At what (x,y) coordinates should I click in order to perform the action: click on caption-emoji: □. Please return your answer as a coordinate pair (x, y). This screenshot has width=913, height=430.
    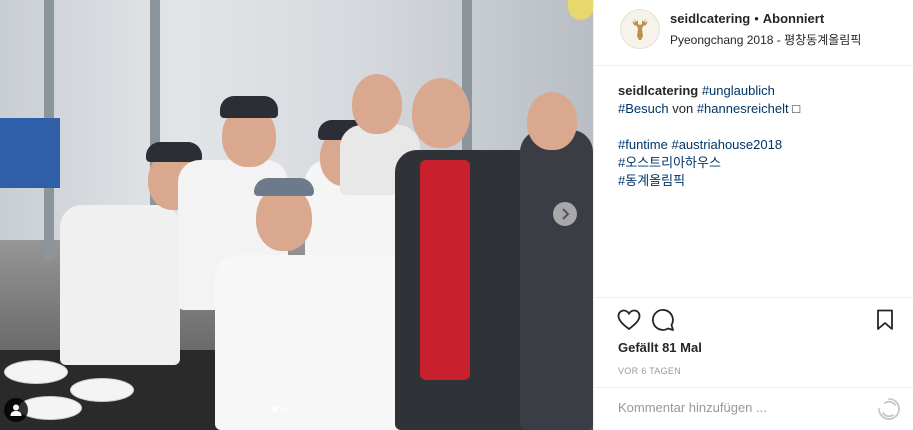
    Looking at the image, I should click on (796, 108).